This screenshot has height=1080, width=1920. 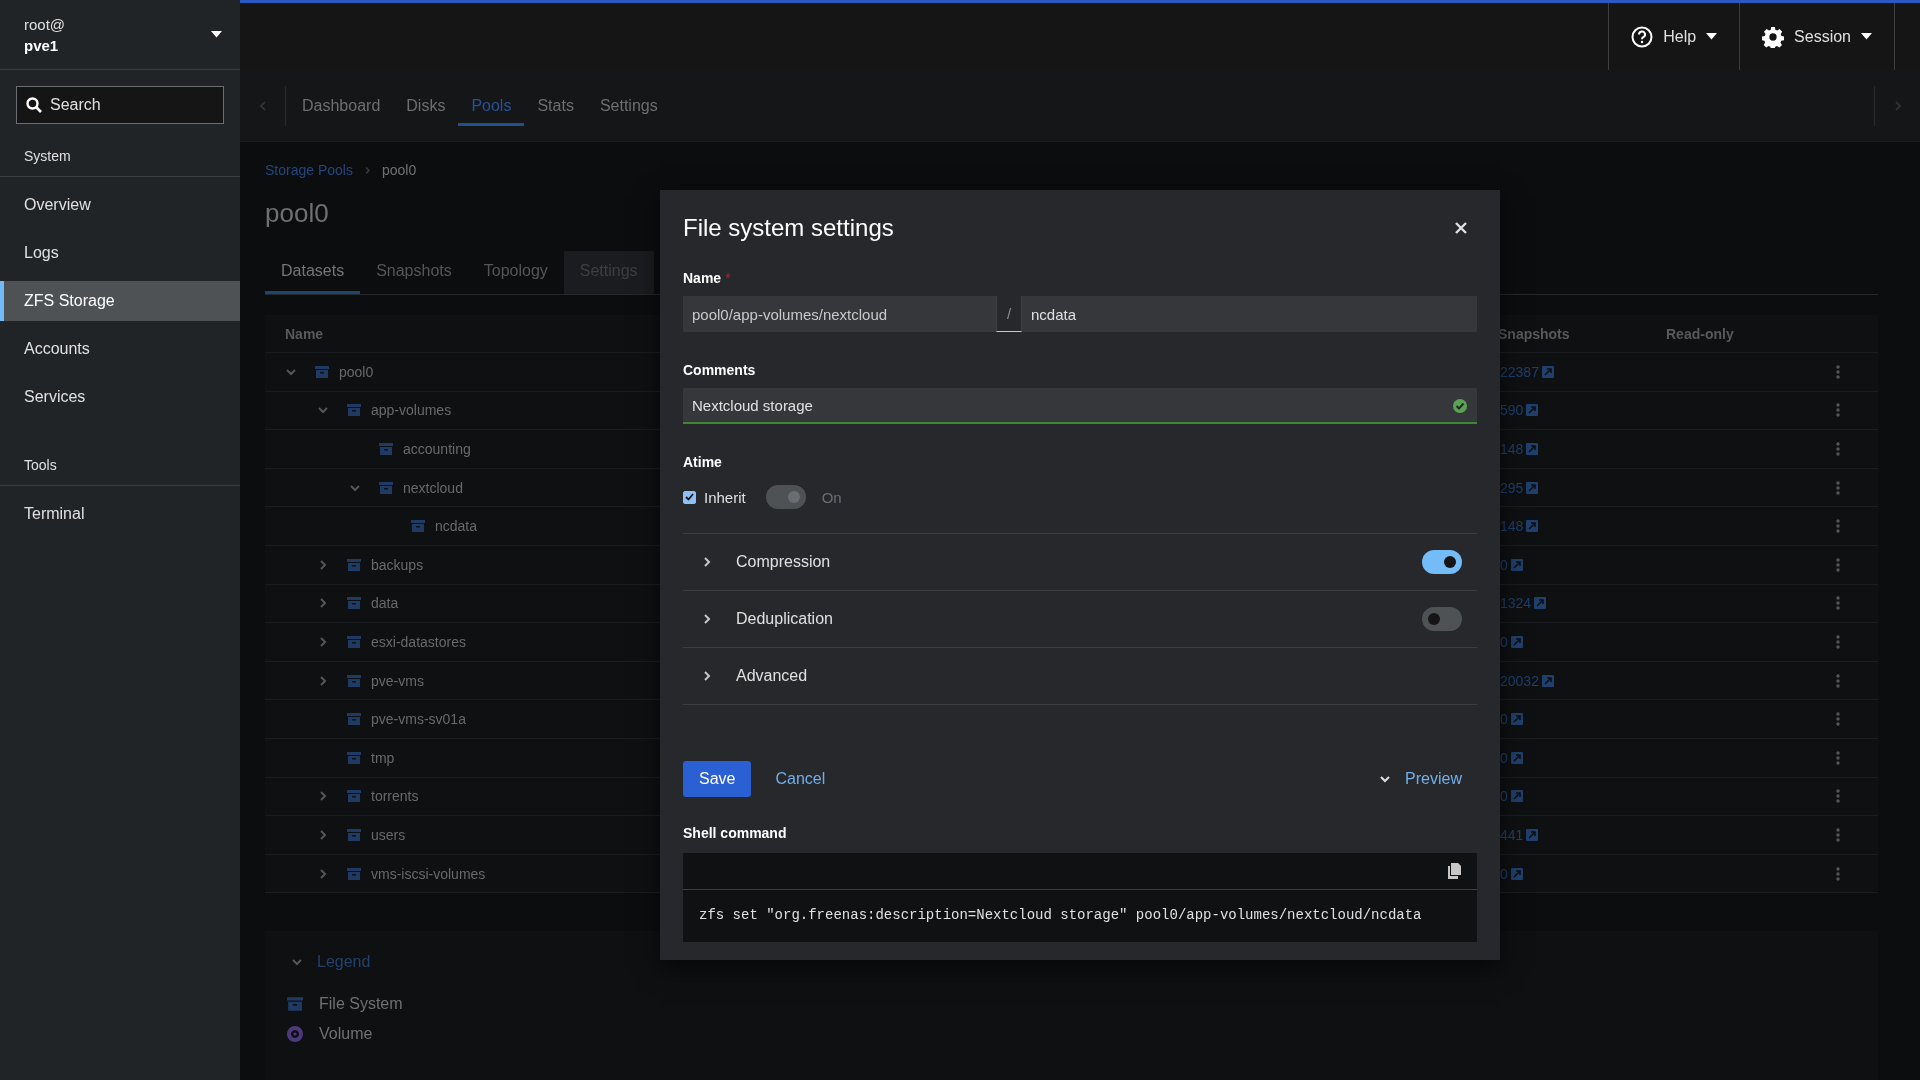 I want to click on section-toggle: Advanced, so click(x=745, y=676).